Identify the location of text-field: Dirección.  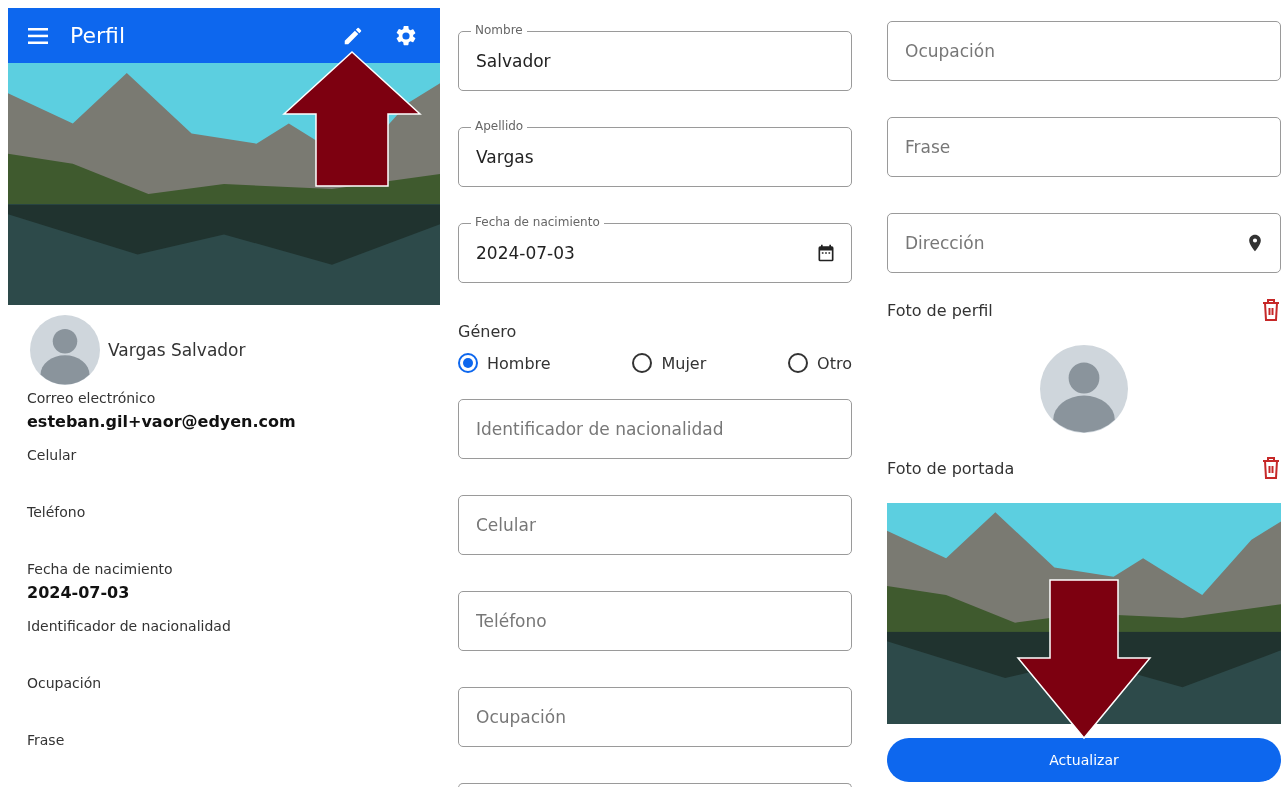
(1084, 243).